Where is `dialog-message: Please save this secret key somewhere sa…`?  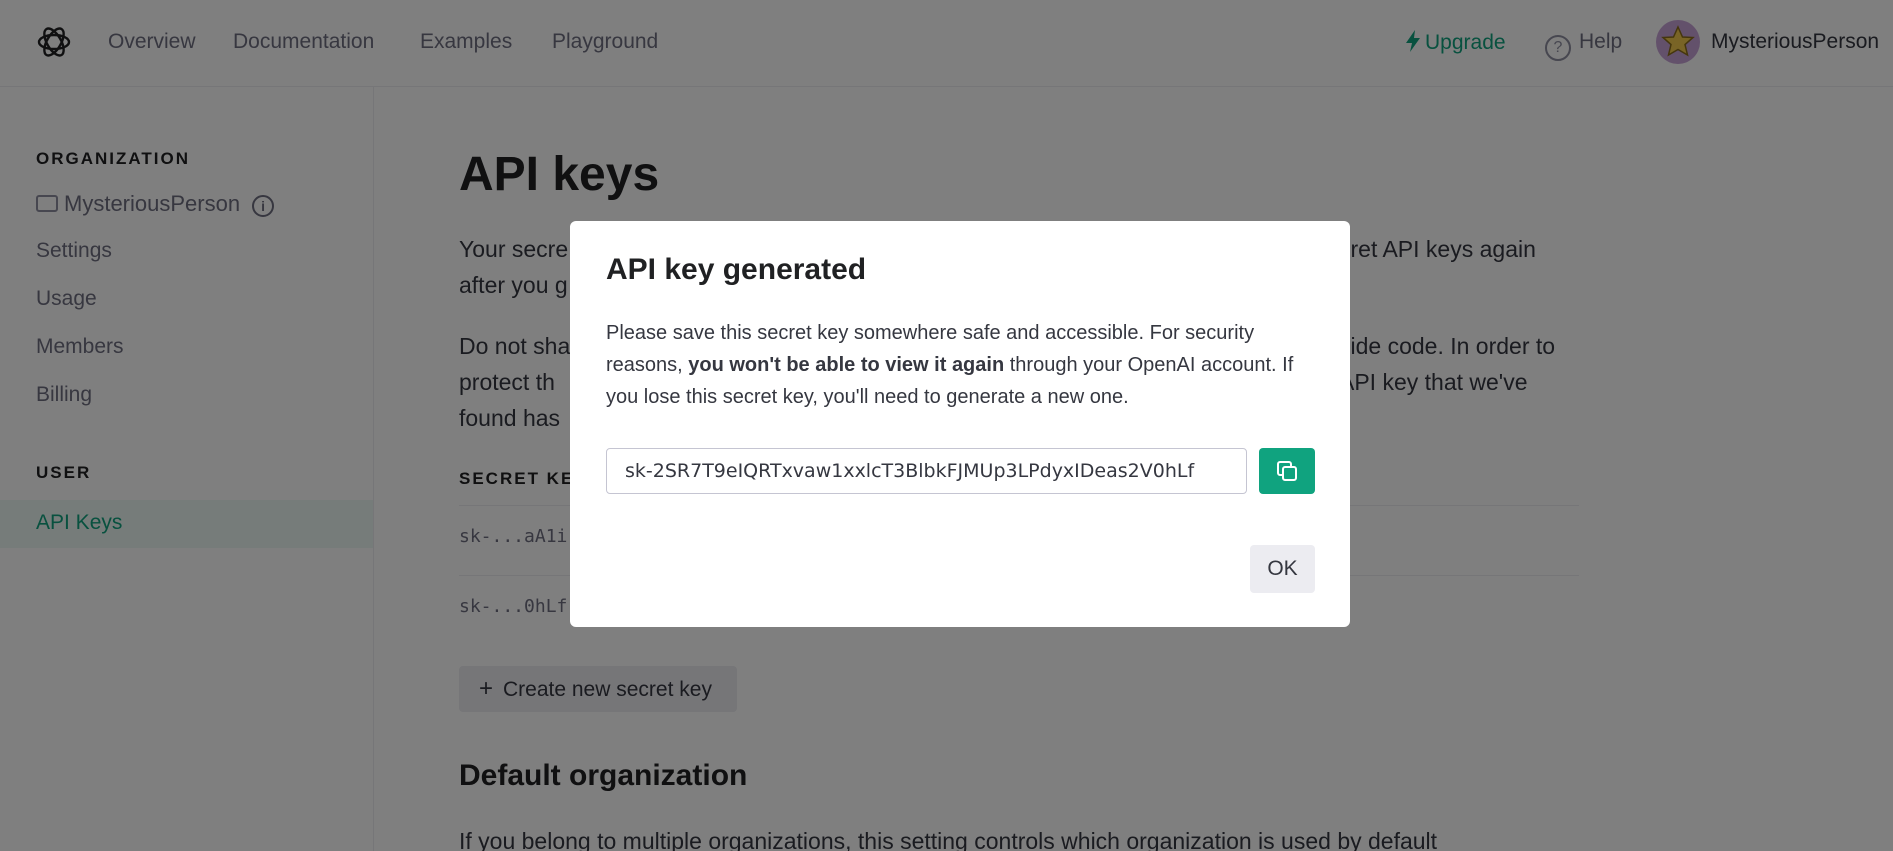
dialog-message: Please save this secret key somewhere sa… is located at coordinates (961, 365).